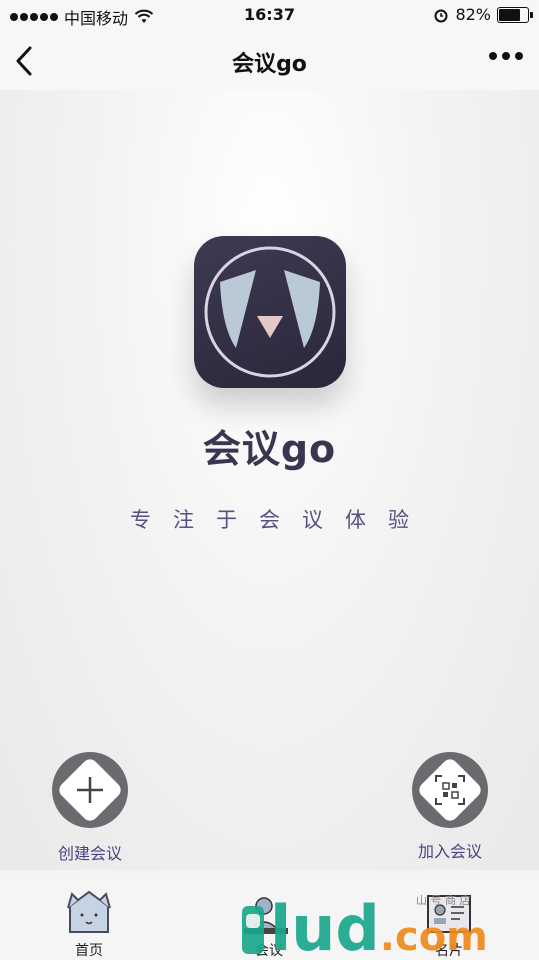  What do you see at coordinates (280, 520) in the screenshot?
I see `app-slogan: 专注于会议体验` at bounding box center [280, 520].